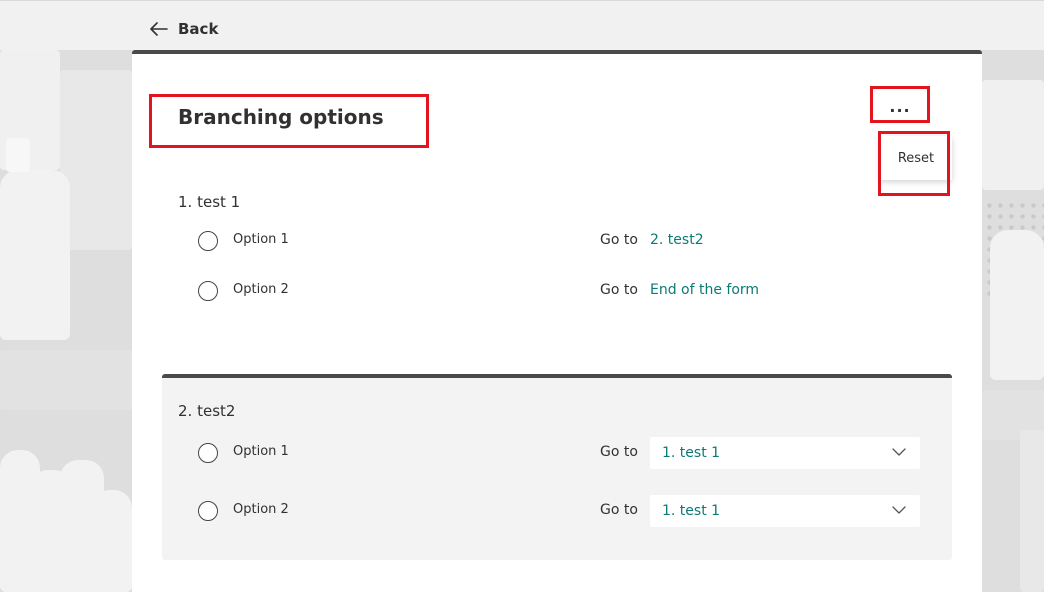 This screenshot has height=592, width=1044. Describe the element at coordinates (198, 29) in the screenshot. I see `back-label: Back` at that location.